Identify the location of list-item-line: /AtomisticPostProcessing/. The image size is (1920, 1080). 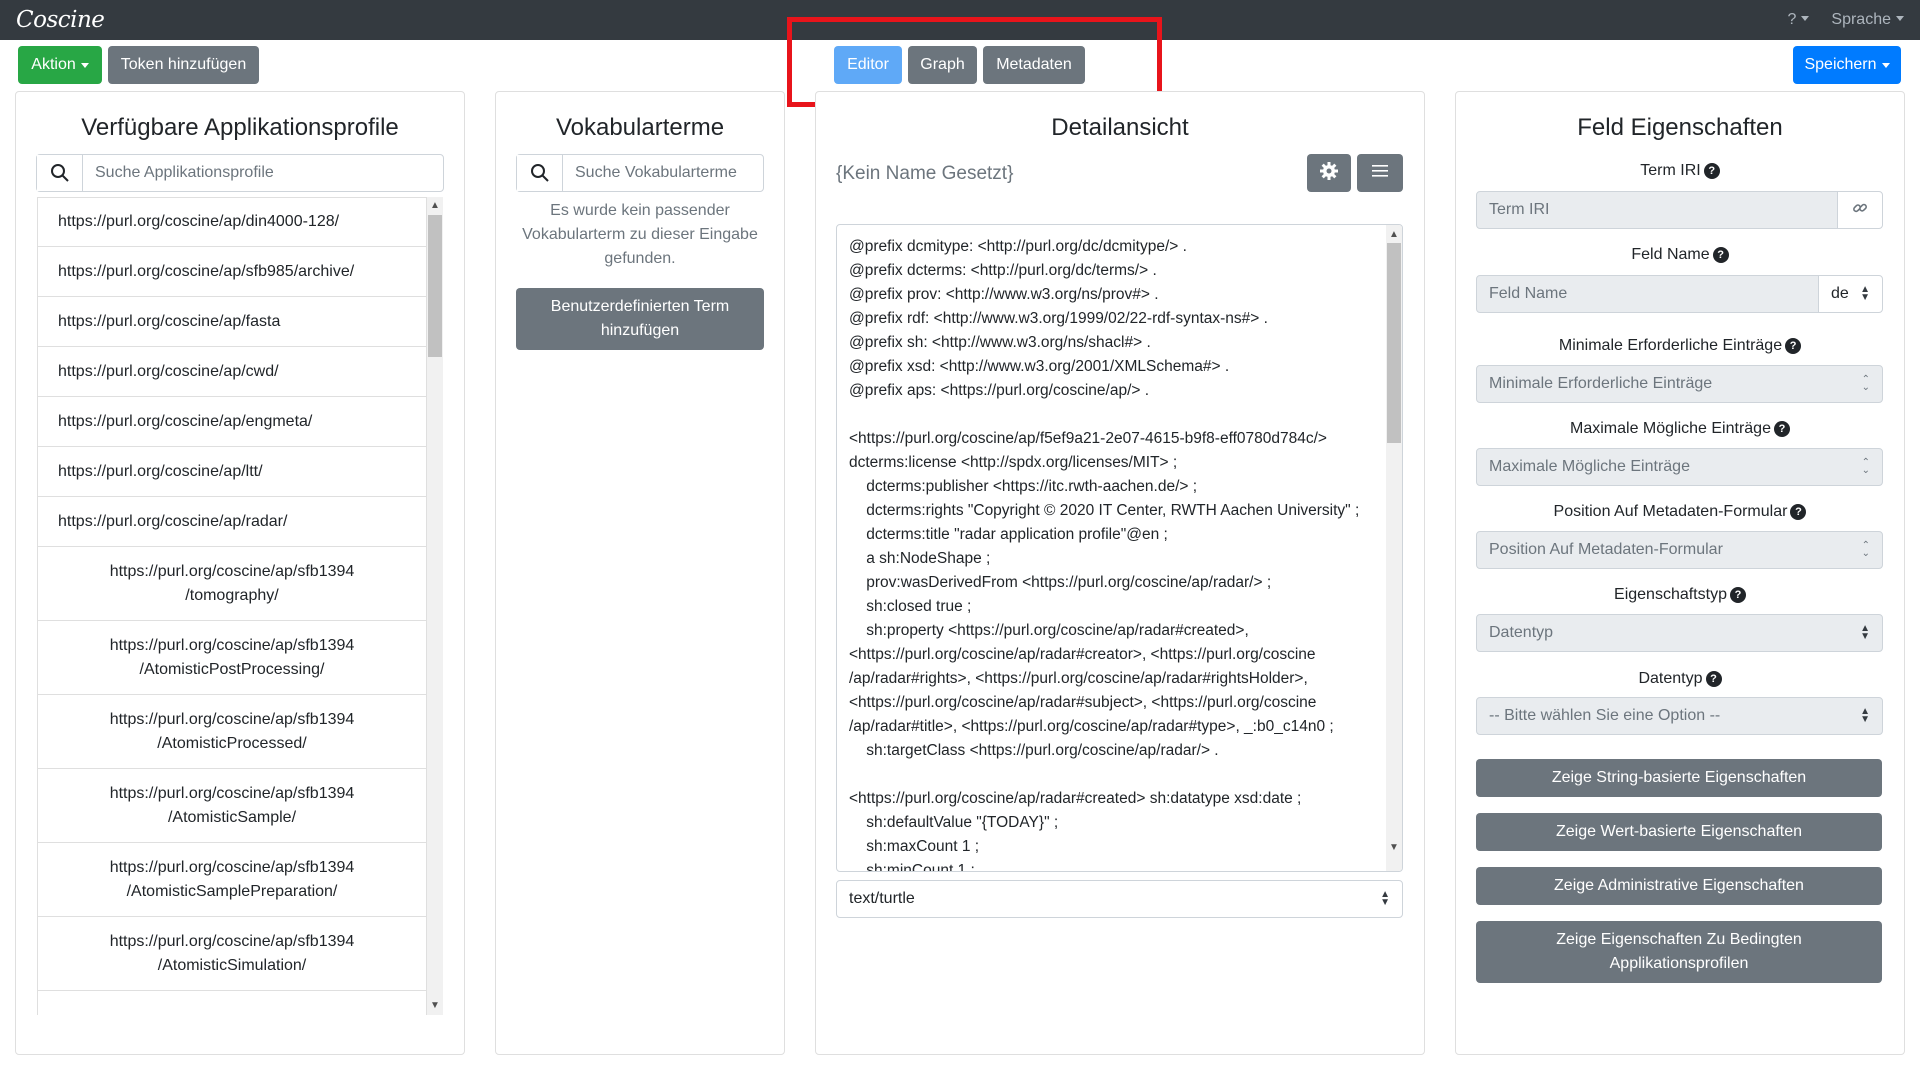
(232, 669).